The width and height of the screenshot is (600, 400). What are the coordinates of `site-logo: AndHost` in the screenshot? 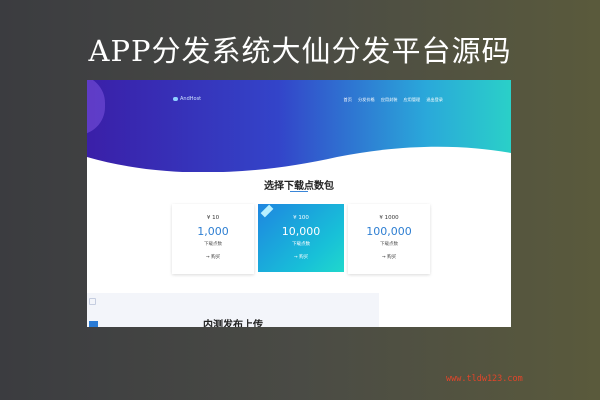 It's located at (187, 99).